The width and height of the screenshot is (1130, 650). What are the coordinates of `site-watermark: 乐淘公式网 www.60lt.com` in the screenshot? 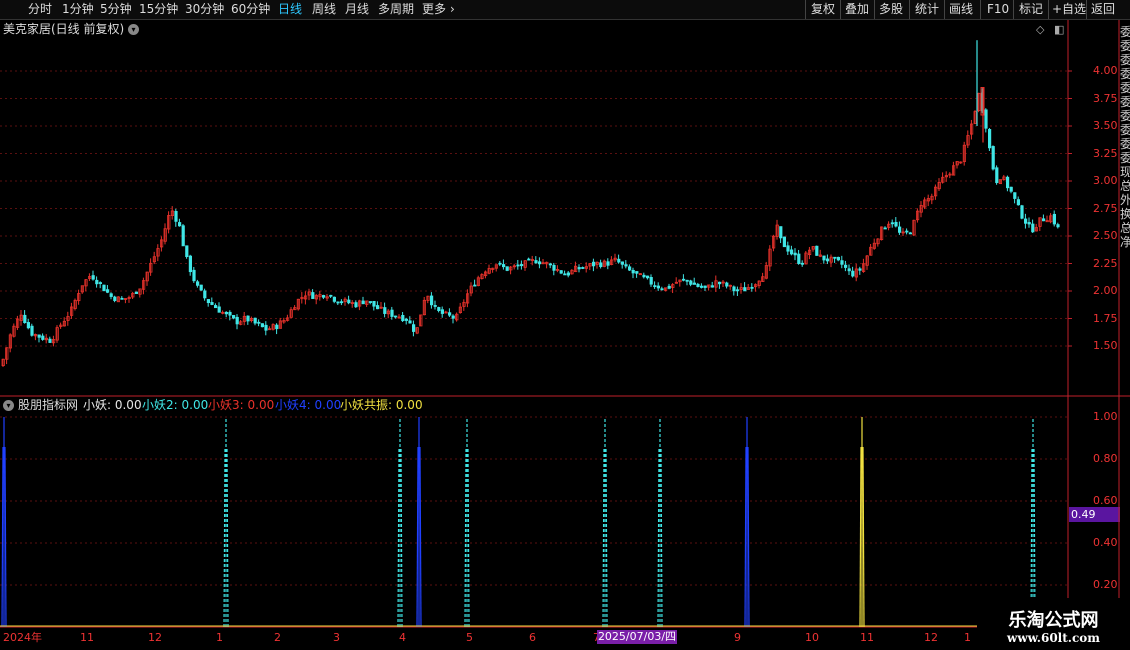 It's located at (1053, 624).